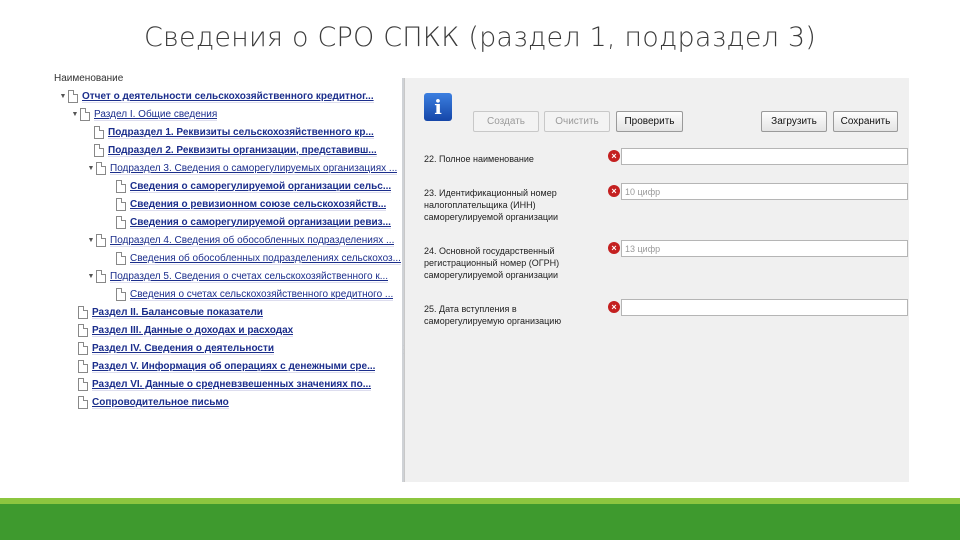 The height and width of the screenshot is (540, 960). Describe the element at coordinates (236, 114) in the screenshot. I see `tree-item-section-1: ▼ Раздел I. Общие сведения` at that location.